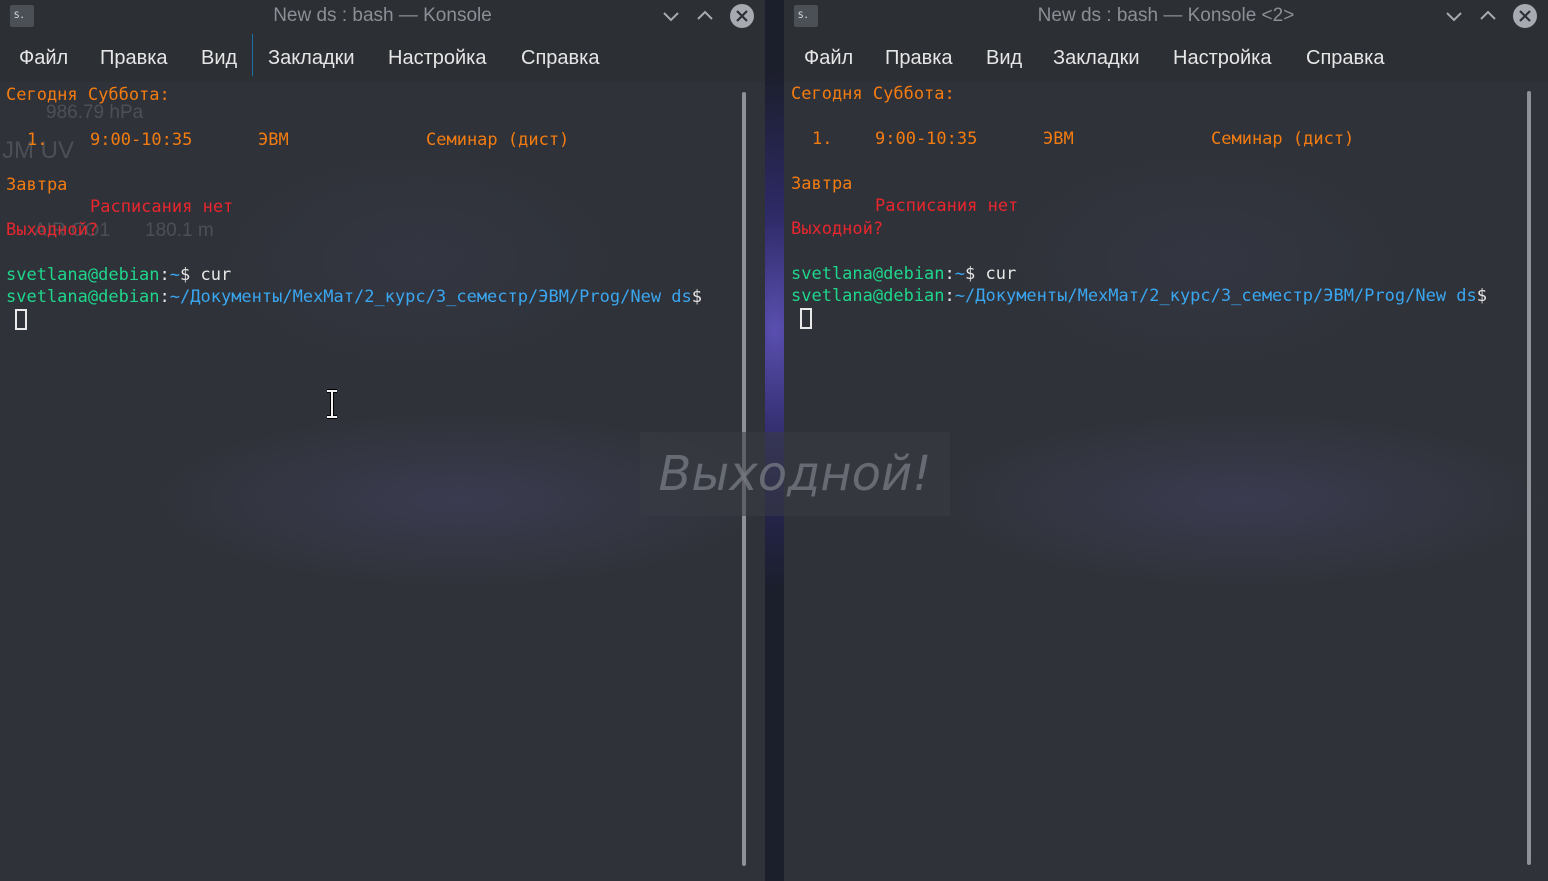  What do you see at coordinates (795, 474) in the screenshot?
I see `osd-notification: Выходной!` at bounding box center [795, 474].